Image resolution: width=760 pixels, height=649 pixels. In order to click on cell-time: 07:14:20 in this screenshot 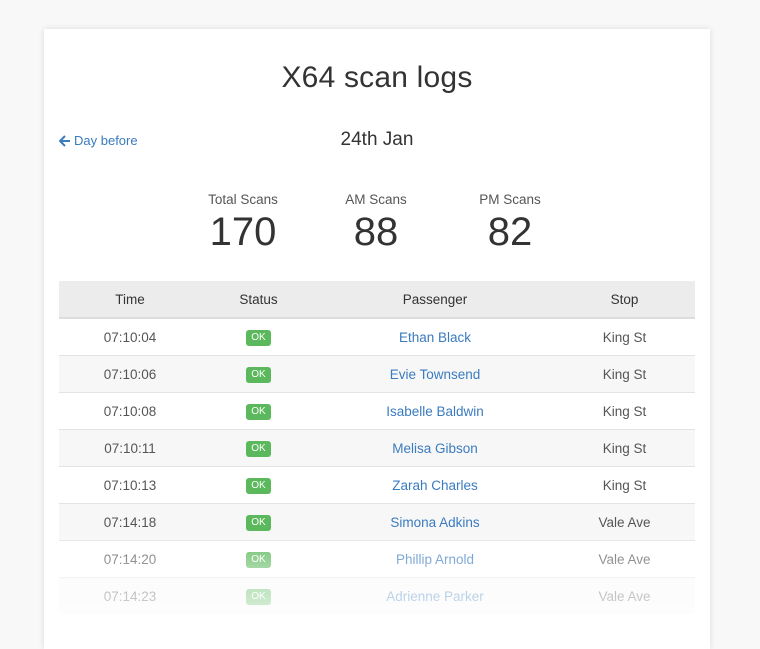, I will do `click(130, 559)`.